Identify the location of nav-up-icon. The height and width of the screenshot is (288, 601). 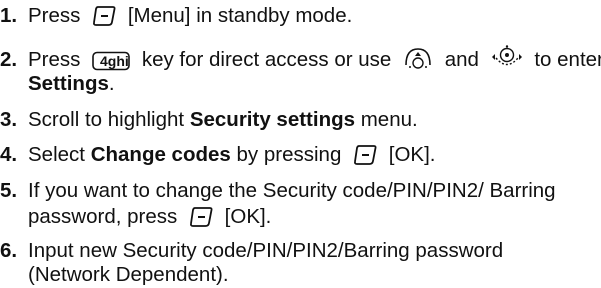
(418, 58).